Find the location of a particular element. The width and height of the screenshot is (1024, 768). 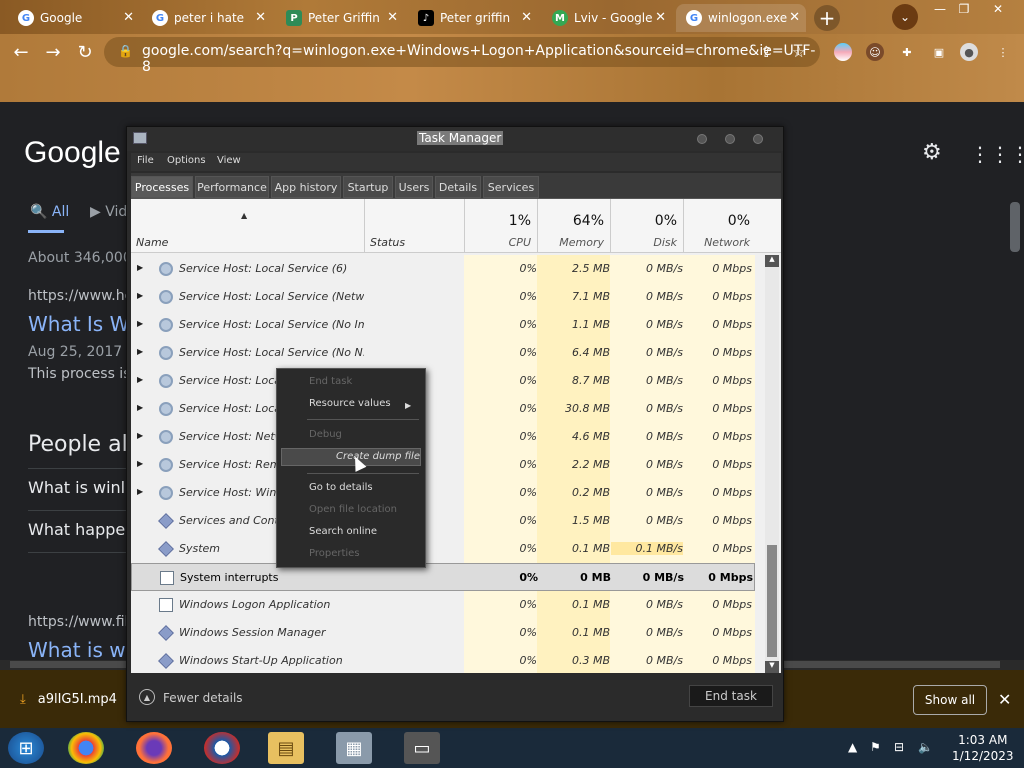

tab-app-history: App history is located at coordinates (306, 187).